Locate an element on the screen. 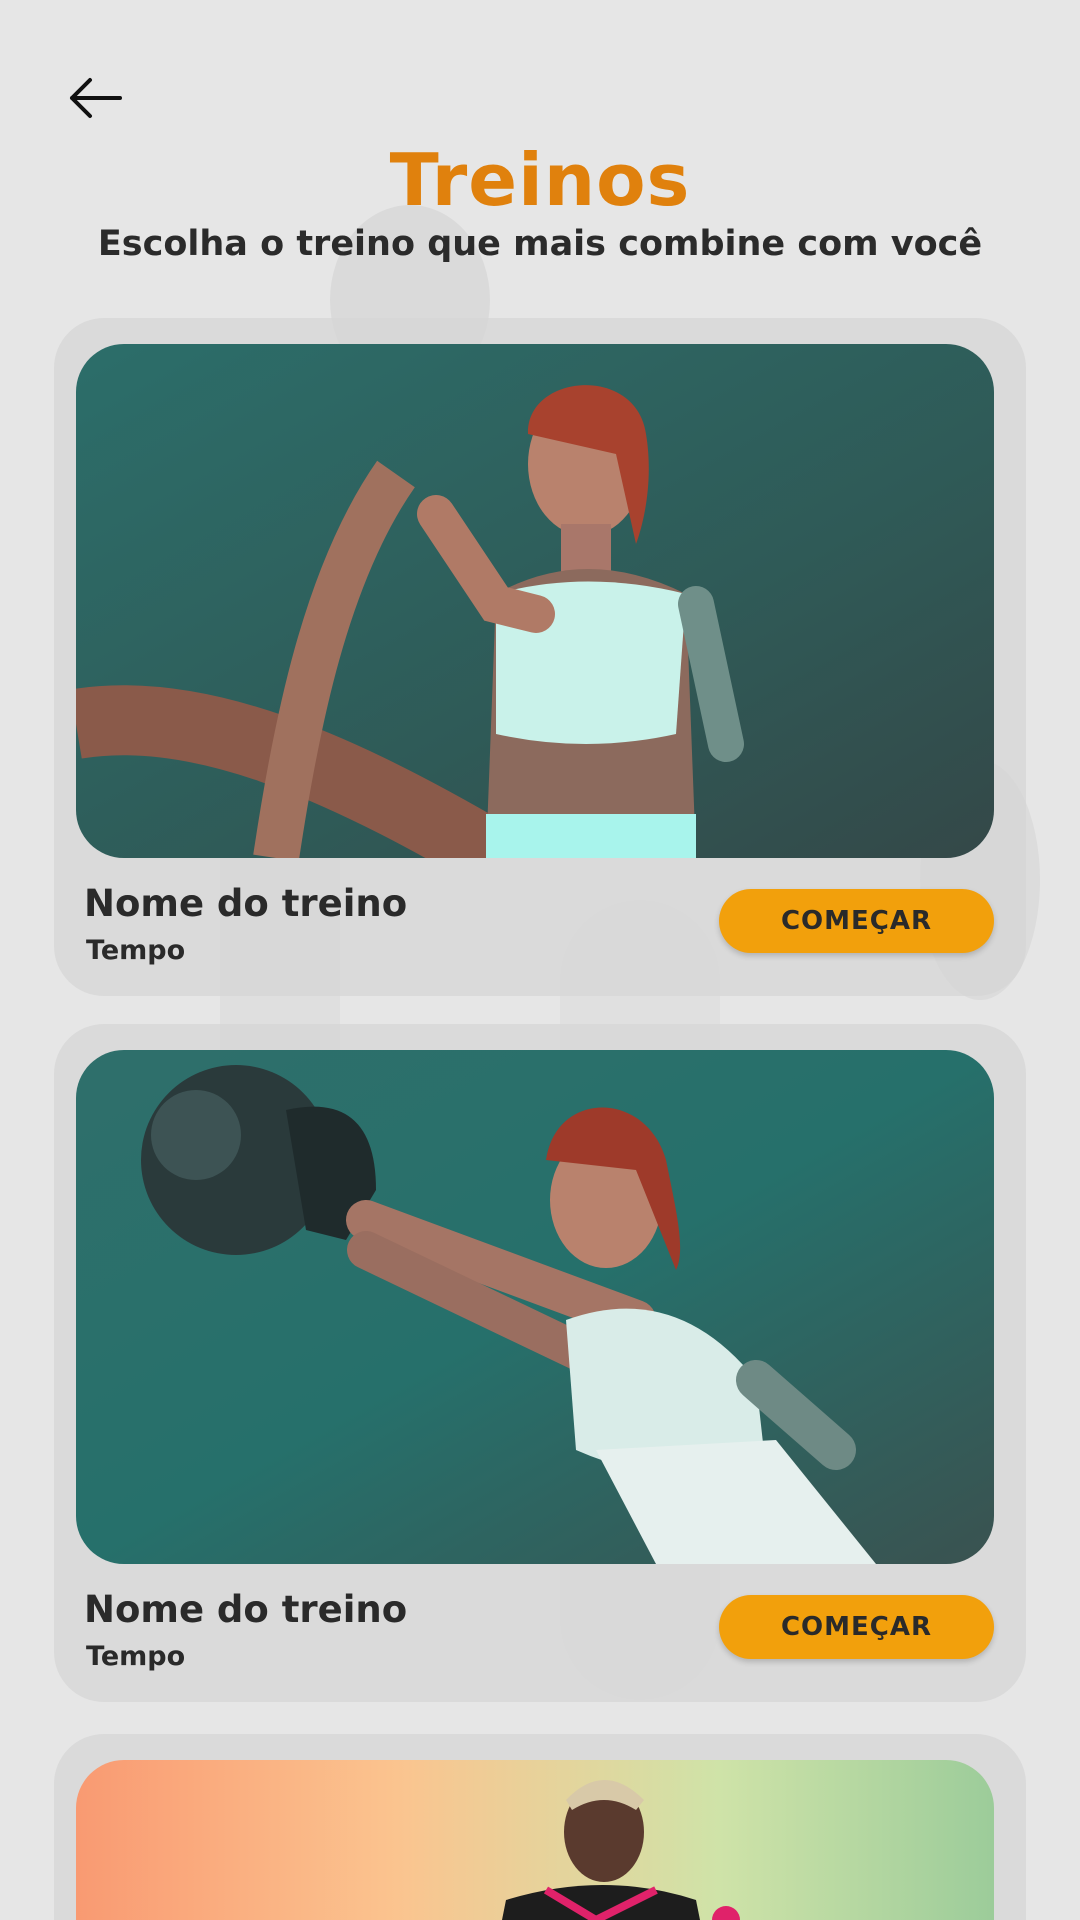 The height and width of the screenshot is (1920, 1080). workout-card is located at coordinates (540, 1827).